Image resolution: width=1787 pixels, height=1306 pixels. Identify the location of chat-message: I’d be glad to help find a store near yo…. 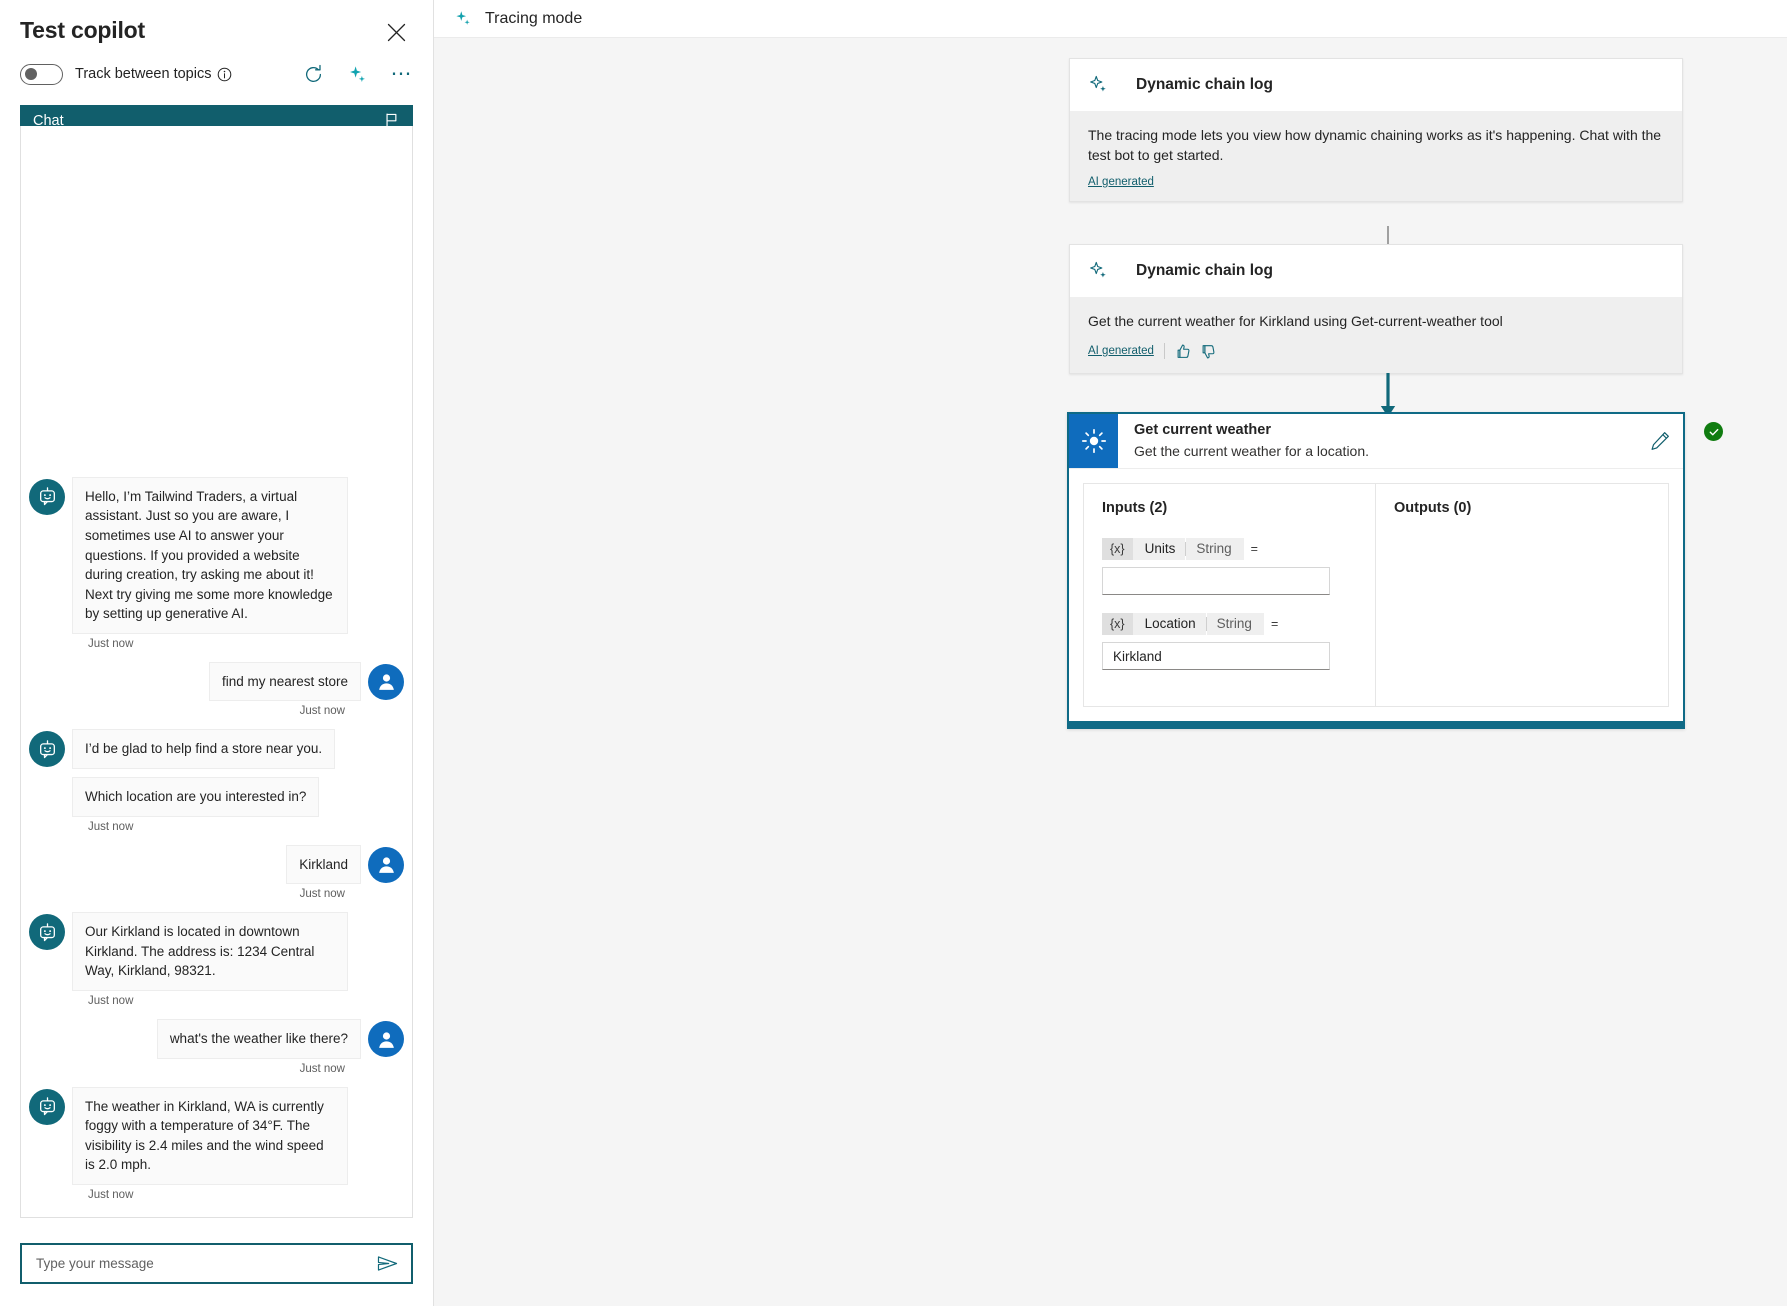
(216, 781).